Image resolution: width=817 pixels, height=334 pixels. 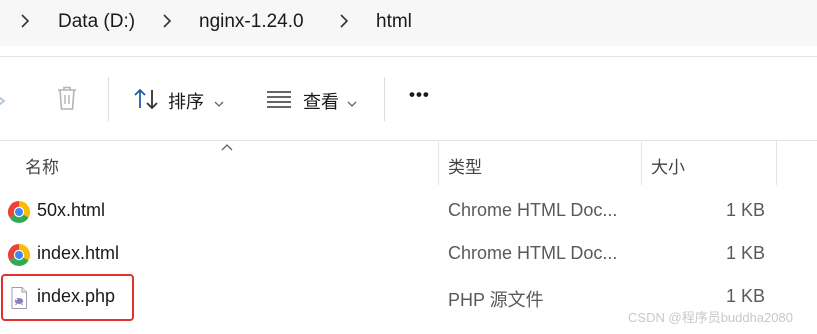 What do you see at coordinates (408, 254) in the screenshot?
I see `file-row: index.html Chrome HTML Doc... 1 KB` at bounding box center [408, 254].